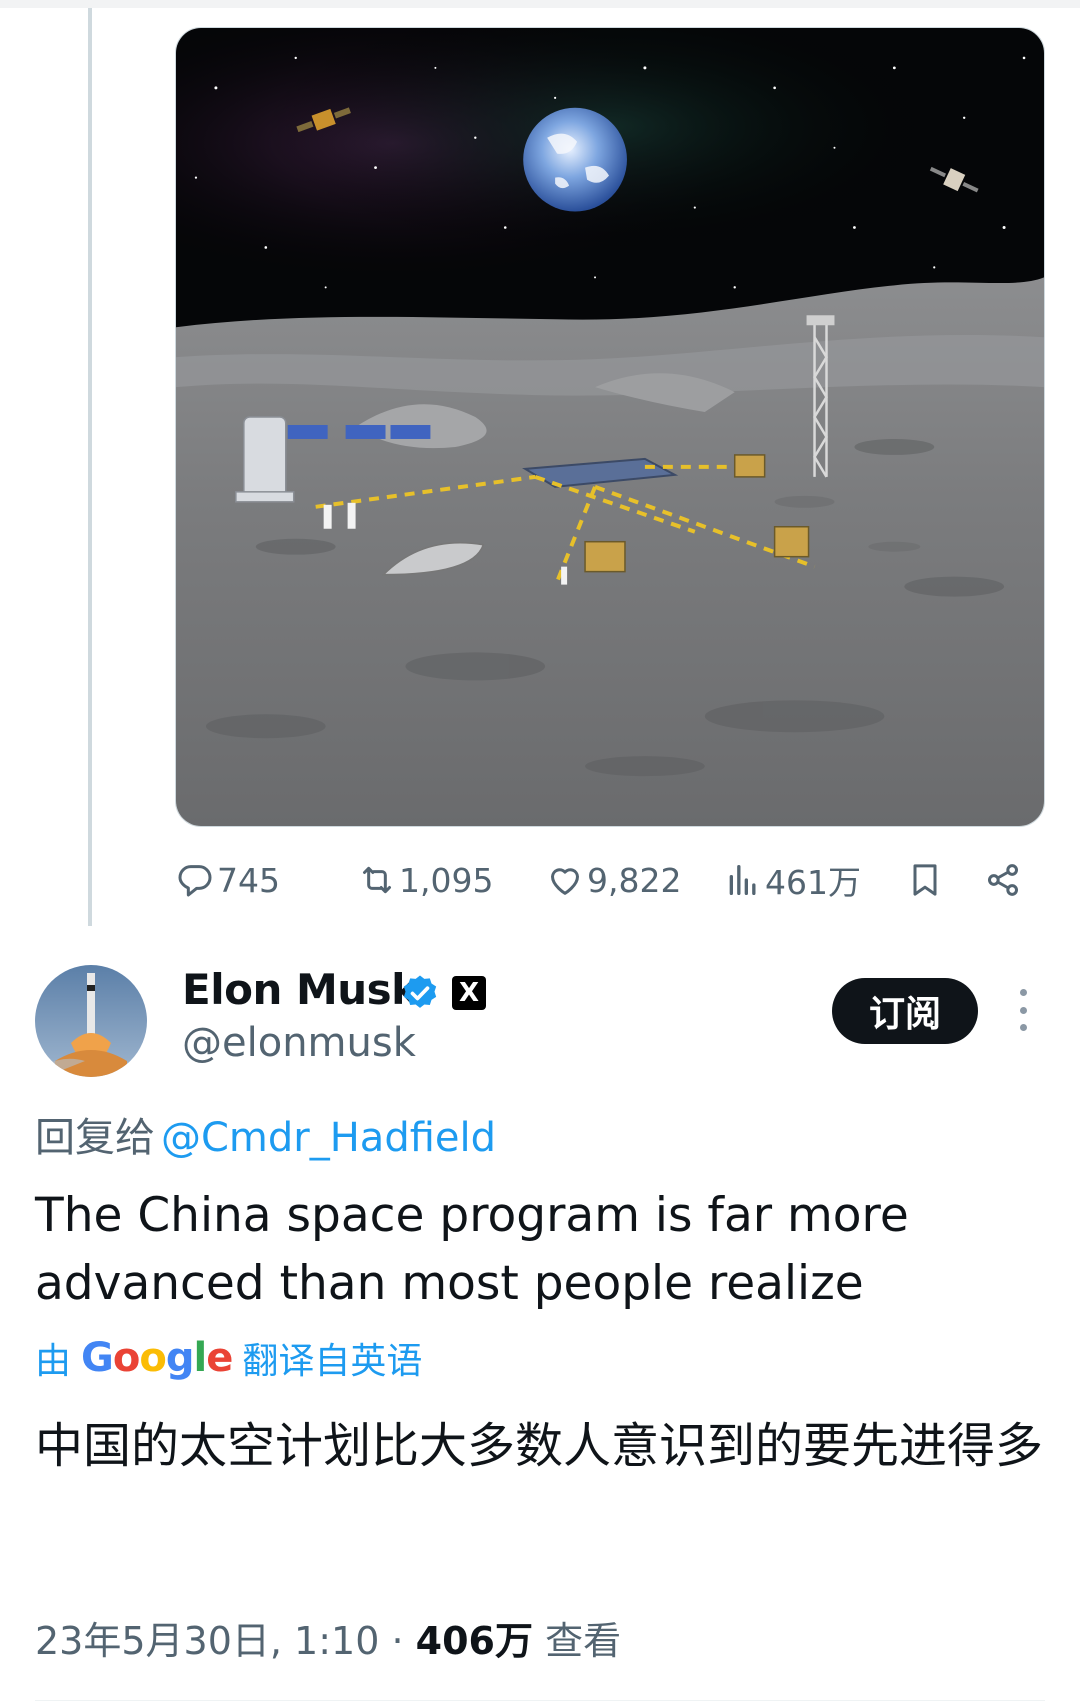 The height and width of the screenshot is (1706, 1080). I want to click on bookmark-button, so click(926, 880).